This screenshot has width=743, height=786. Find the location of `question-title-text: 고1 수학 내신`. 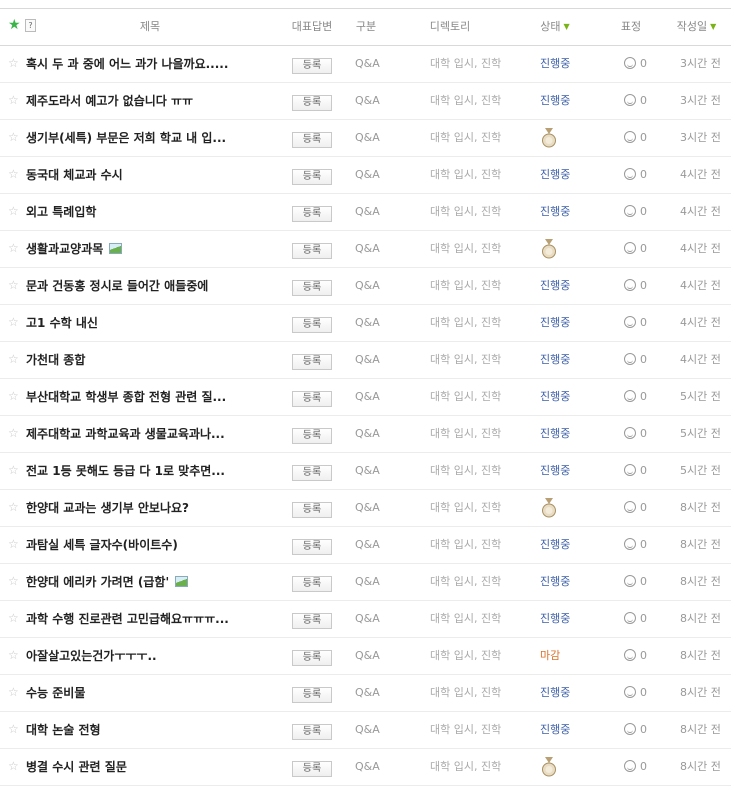

question-title-text: 고1 수학 내신 is located at coordinates (62, 323).